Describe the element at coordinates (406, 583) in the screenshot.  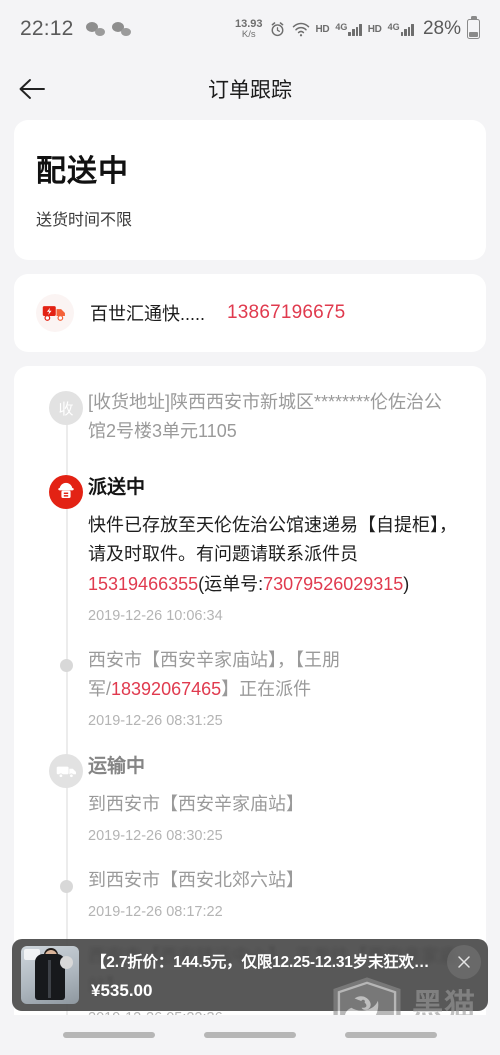
I see `timeline-text-run: )` at that location.